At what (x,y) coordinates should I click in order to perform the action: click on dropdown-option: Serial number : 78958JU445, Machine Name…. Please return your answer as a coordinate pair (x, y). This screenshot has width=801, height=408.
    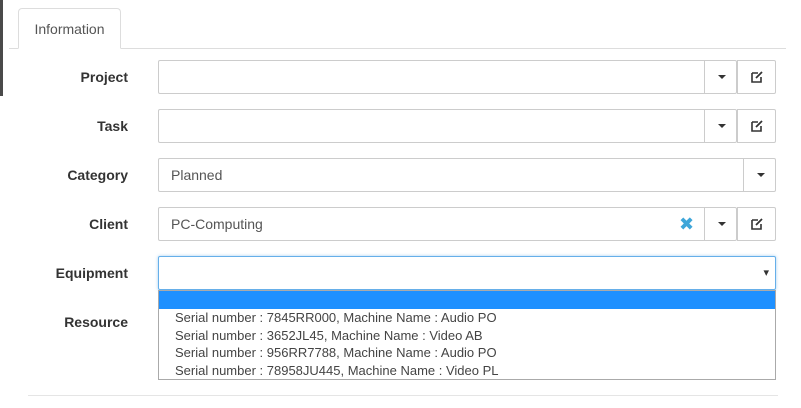
    Looking at the image, I should click on (337, 370).